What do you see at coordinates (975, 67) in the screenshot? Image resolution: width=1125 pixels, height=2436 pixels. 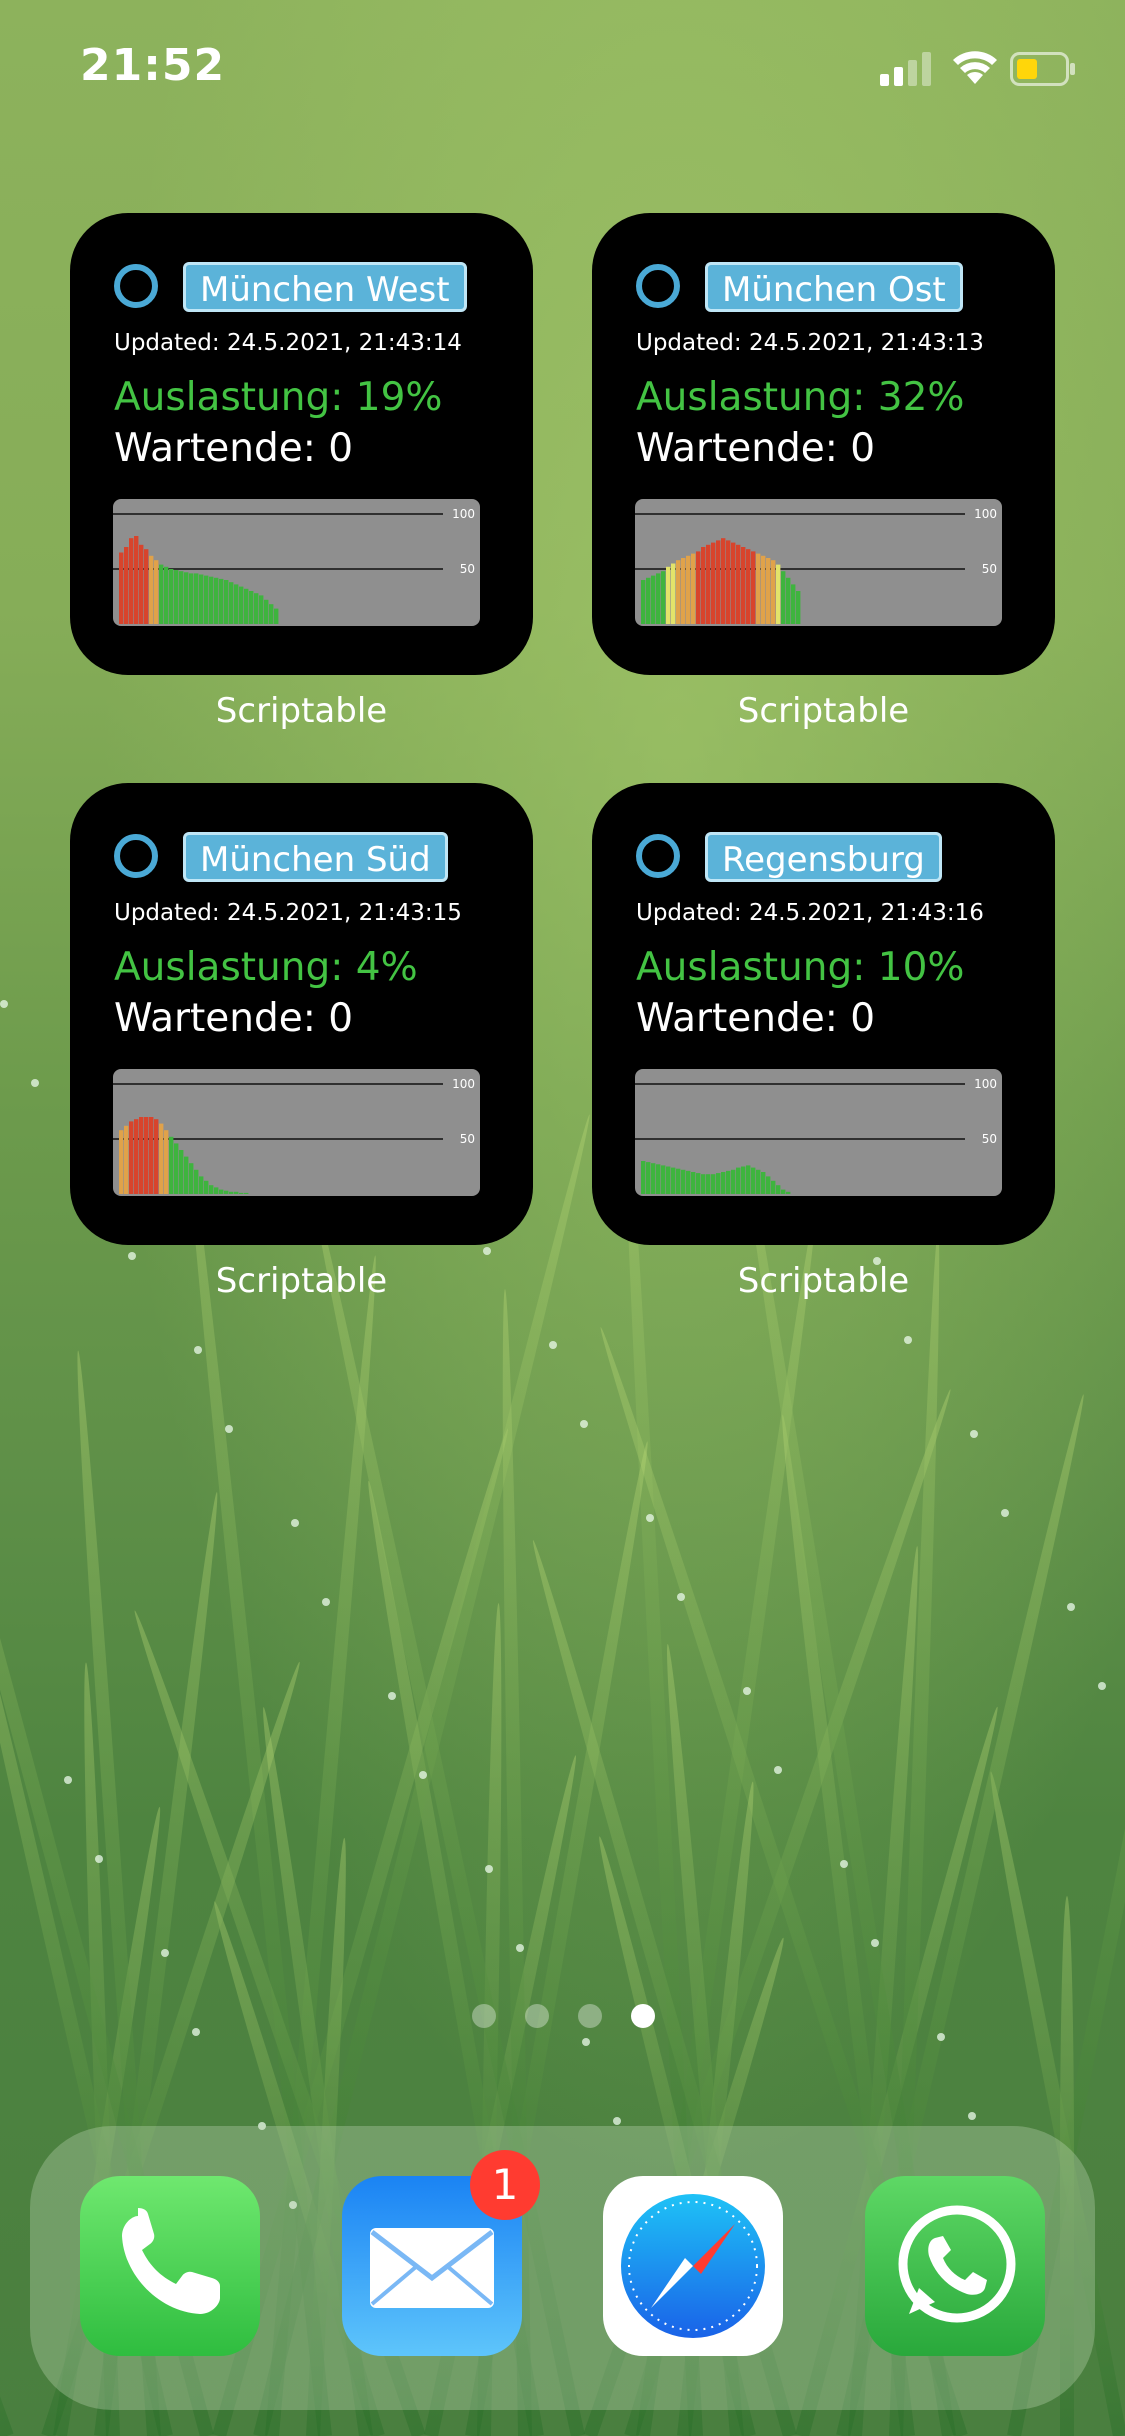 I see `wifi-icon` at bounding box center [975, 67].